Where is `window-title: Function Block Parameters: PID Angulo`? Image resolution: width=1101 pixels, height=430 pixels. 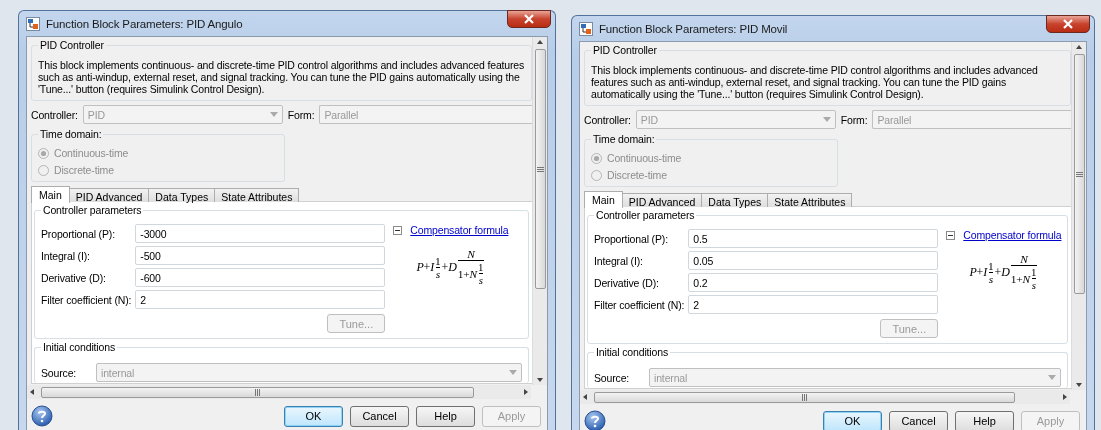 window-title: Function Block Parameters: PID Angulo is located at coordinates (144, 23).